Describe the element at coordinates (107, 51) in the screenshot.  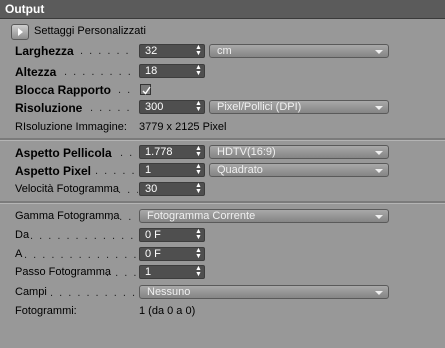
I see `width-dots: . . . . . . . . .` at that location.